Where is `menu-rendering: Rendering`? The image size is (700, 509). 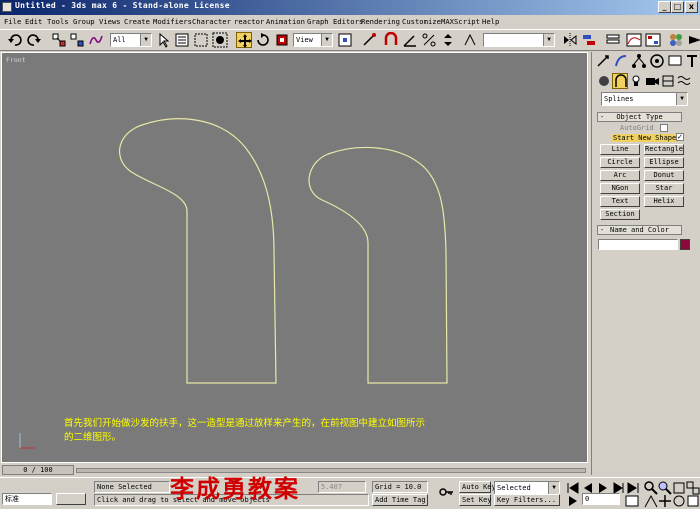
menu-rendering: Rendering is located at coordinates (380, 21).